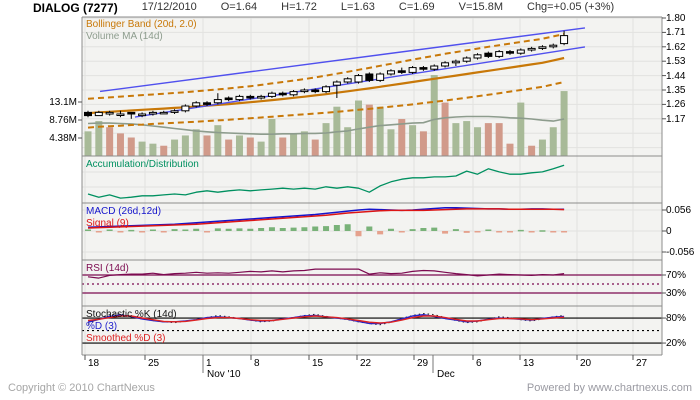  Describe the element at coordinates (680, 252) in the screenshot. I see `macd-axis-label: -0.056` at that location.